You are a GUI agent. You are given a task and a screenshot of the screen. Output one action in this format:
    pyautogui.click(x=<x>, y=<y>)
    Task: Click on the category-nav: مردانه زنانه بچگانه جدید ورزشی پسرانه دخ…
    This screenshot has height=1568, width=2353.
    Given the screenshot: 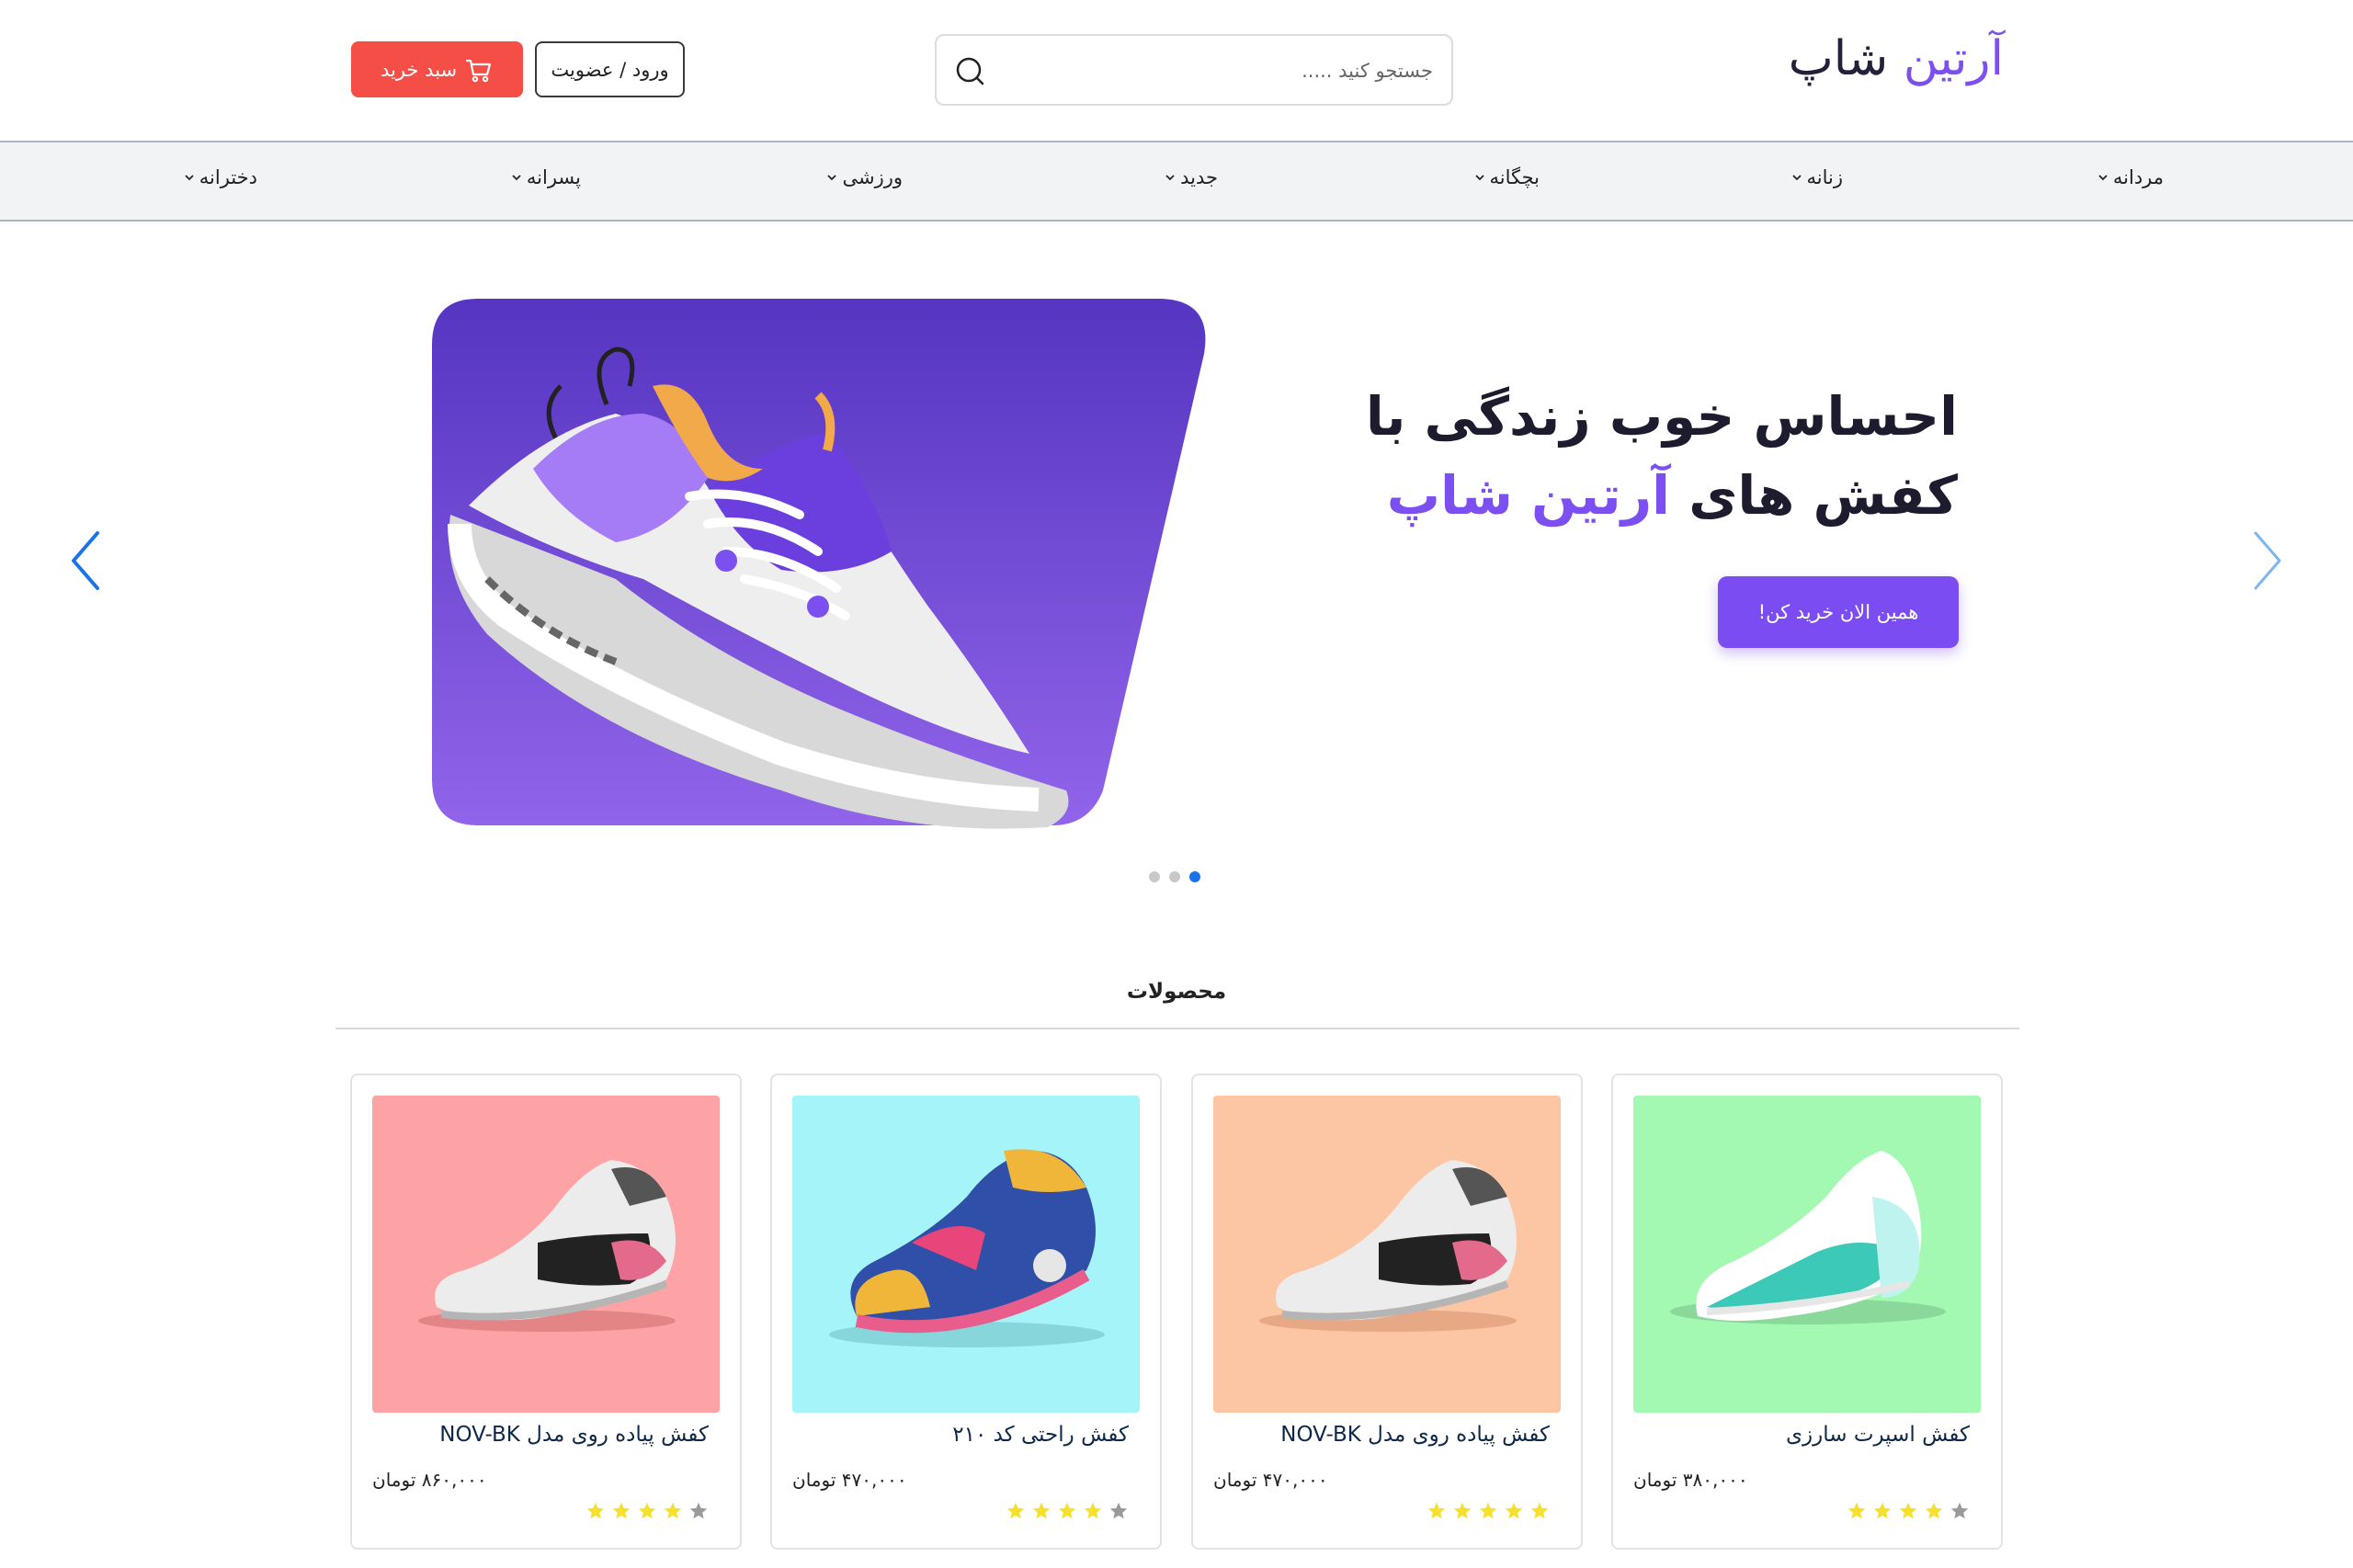 What is the action you would take?
    pyautogui.click(x=1176, y=181)
    